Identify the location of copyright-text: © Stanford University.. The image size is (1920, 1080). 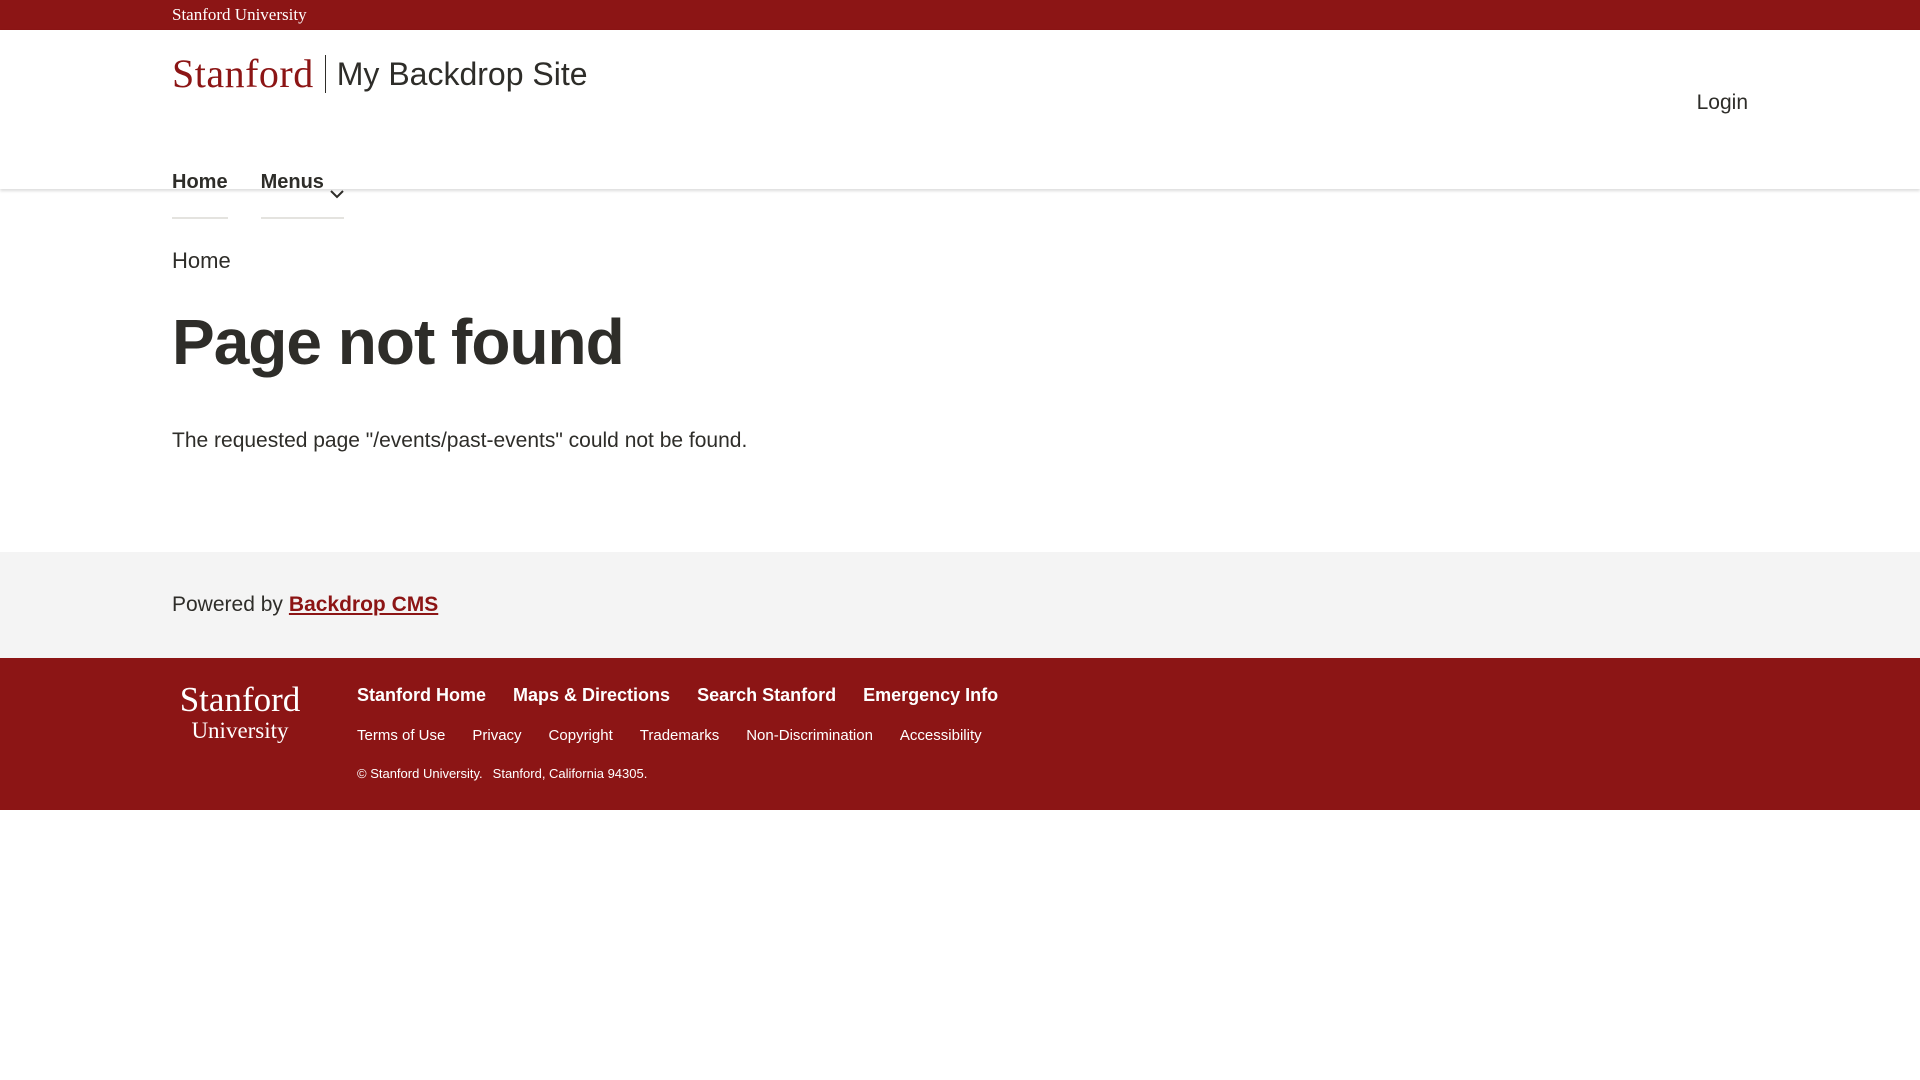
(420, 773).